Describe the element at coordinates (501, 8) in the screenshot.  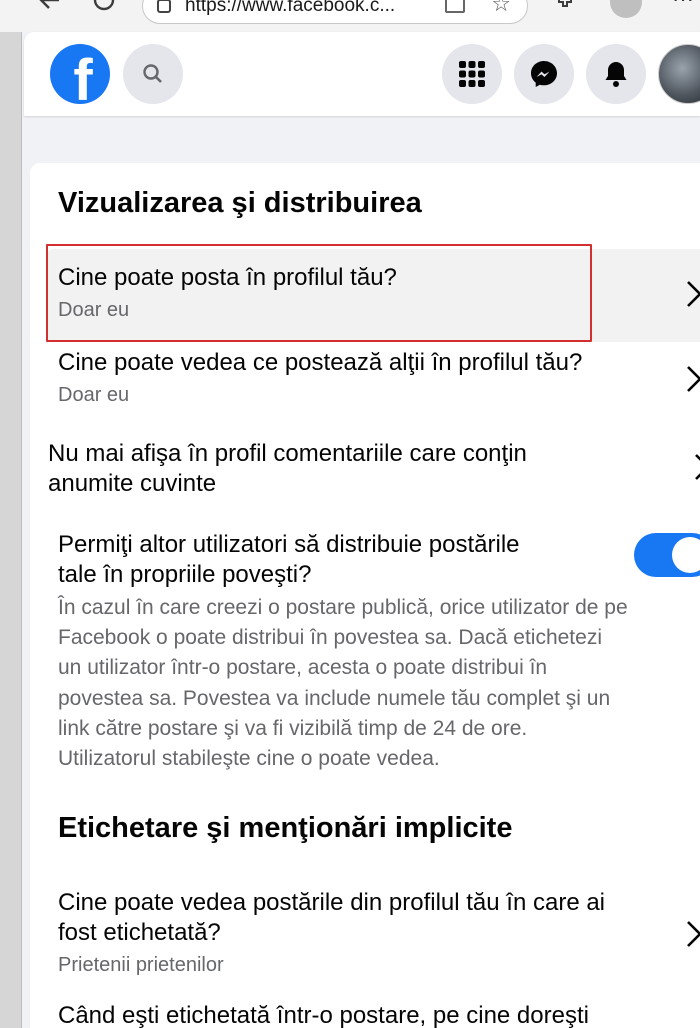
I see `favorite-star-icon: ☆` at that location.